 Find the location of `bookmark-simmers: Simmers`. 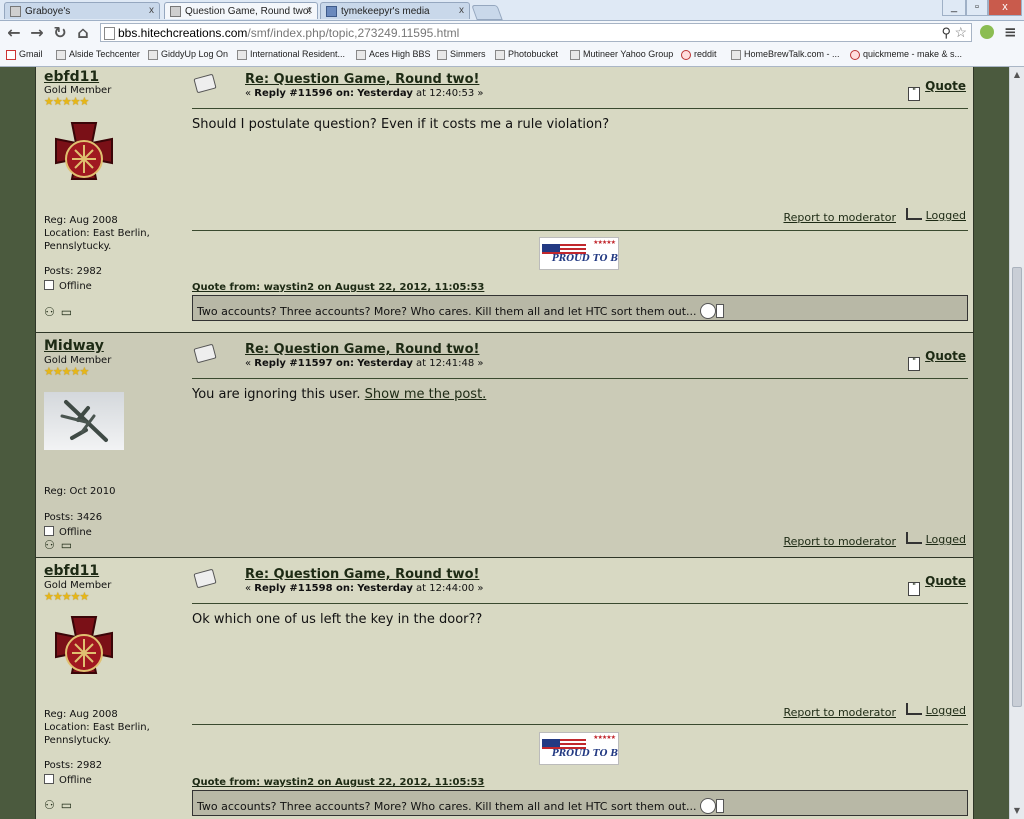

bookmark-simmers: Simmers is located at coordinates (461, 54).